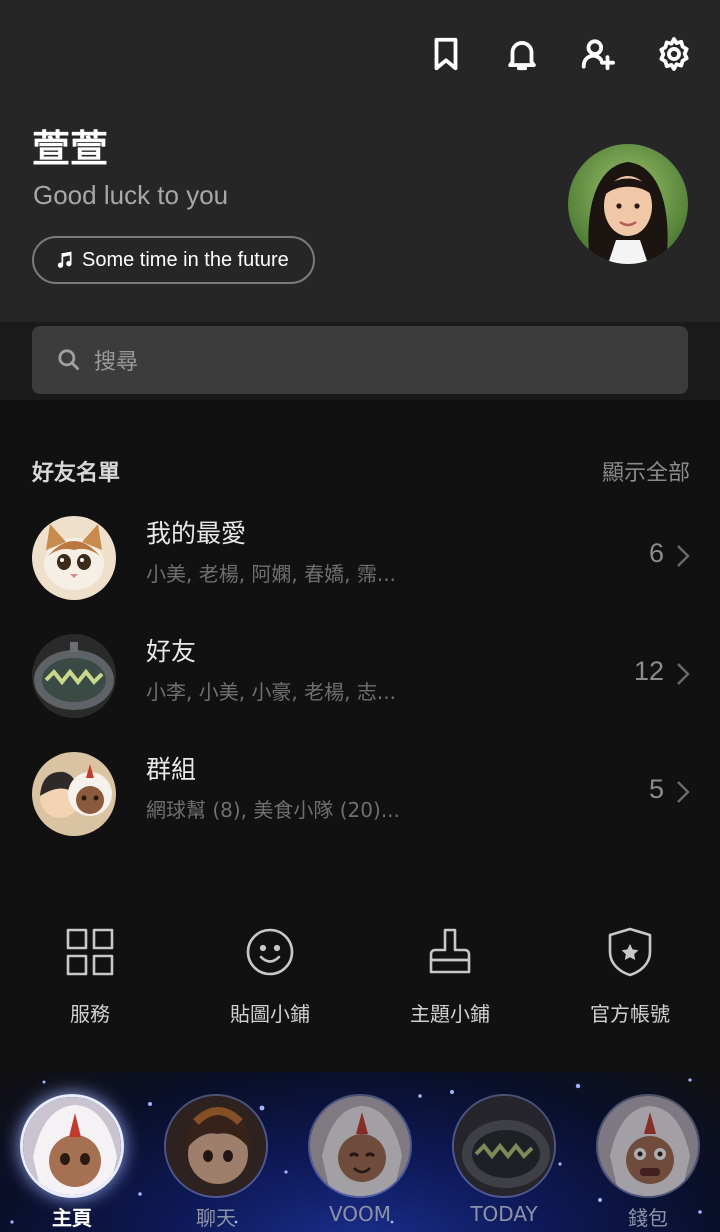 This screenshot has width=720, height=1232. I want to click on wallet-tab-icon, so click(648, 1146).